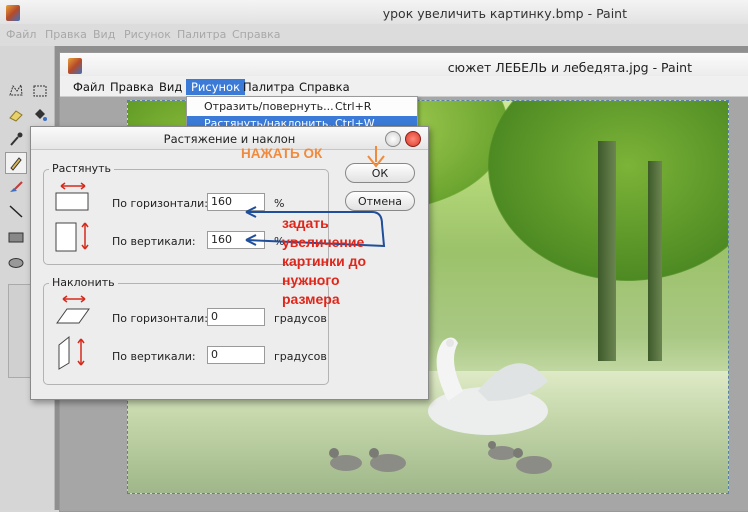  I want to click on skew-vertical-label: По вертикали:, so click(154, 356).